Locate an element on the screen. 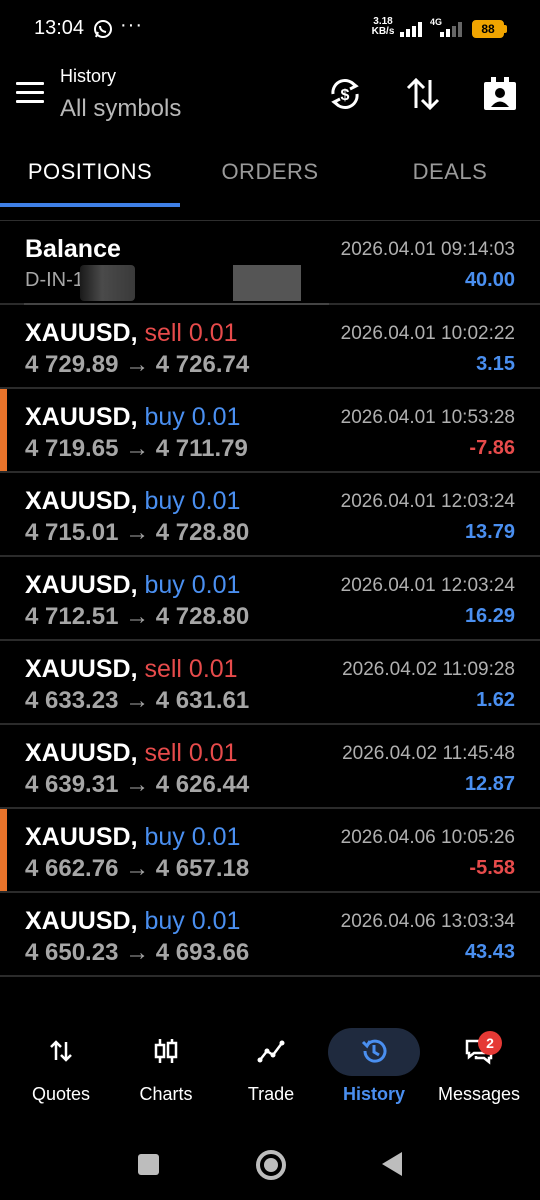  home-icon-dot is located at coordinates (271, 1165).